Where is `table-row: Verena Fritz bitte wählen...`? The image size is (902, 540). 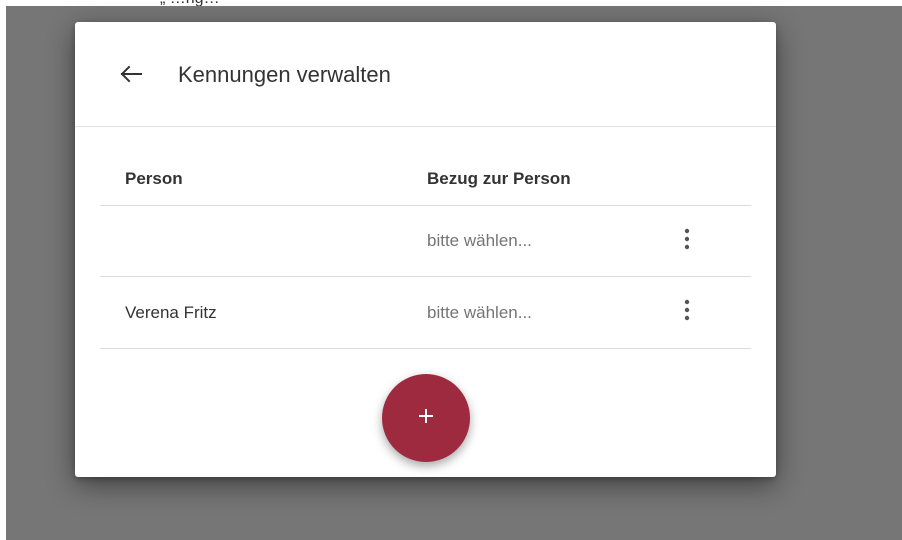
table-row: Verena Fritz bitte wählen... is located at coordinates (425, 313).